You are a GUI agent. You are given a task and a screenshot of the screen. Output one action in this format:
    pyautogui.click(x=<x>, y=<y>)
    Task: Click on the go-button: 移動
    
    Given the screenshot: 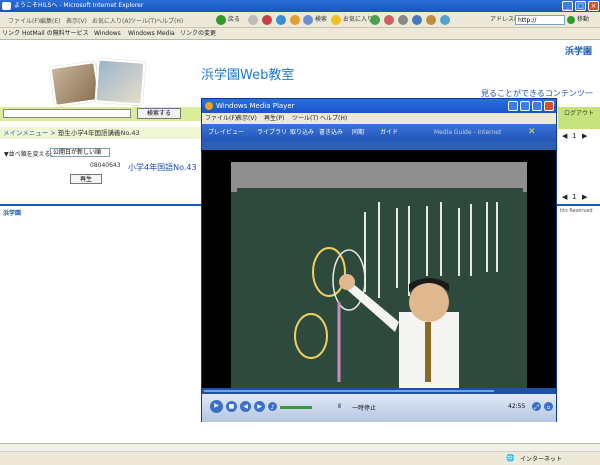 What is the action you would take?
    pyautogui.click(x=578, y=20)
    